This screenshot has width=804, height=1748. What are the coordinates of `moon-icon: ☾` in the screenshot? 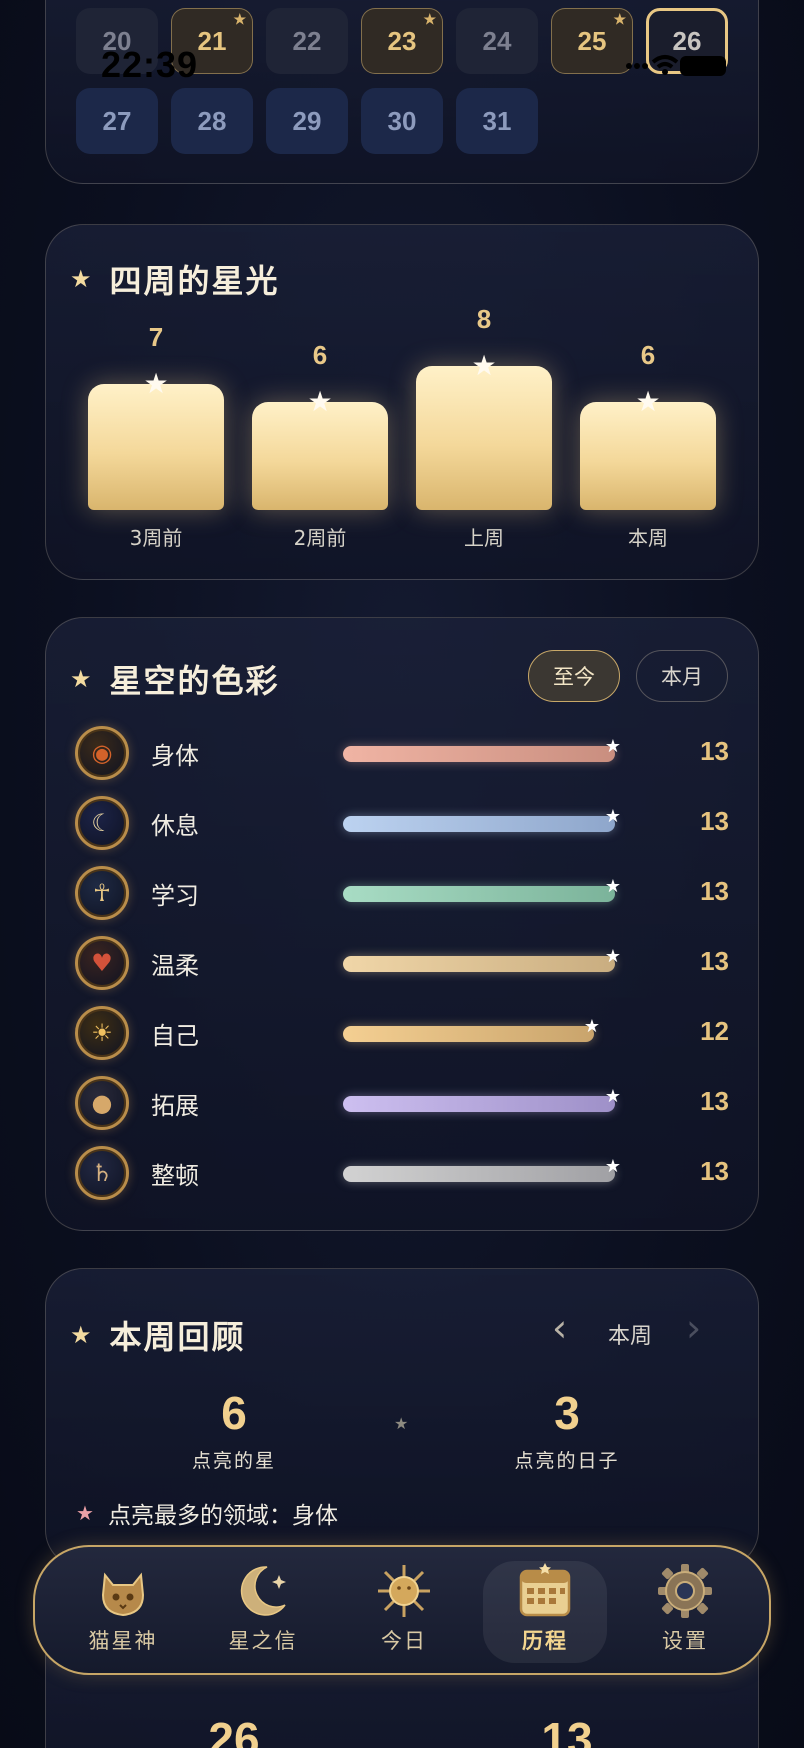 It's located at (102, 823).